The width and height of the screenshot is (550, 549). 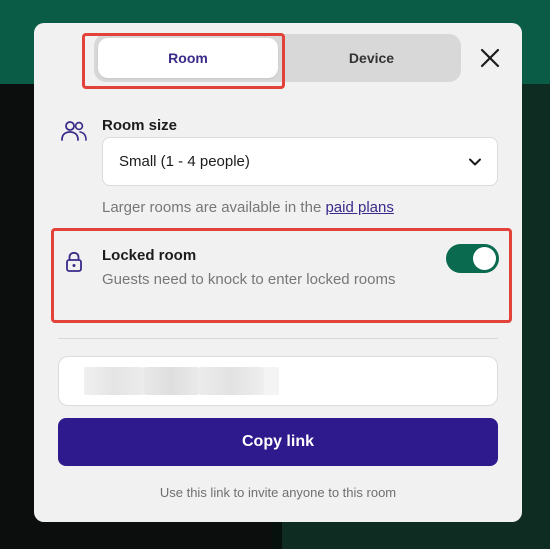 I want to click on close-button, so click(x=490, y=58).